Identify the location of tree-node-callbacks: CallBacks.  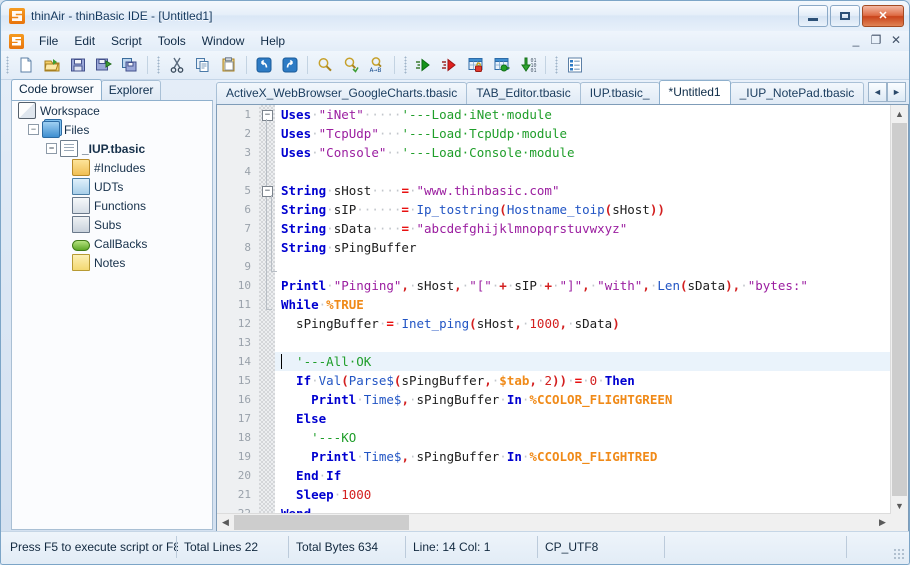
(112, 243).